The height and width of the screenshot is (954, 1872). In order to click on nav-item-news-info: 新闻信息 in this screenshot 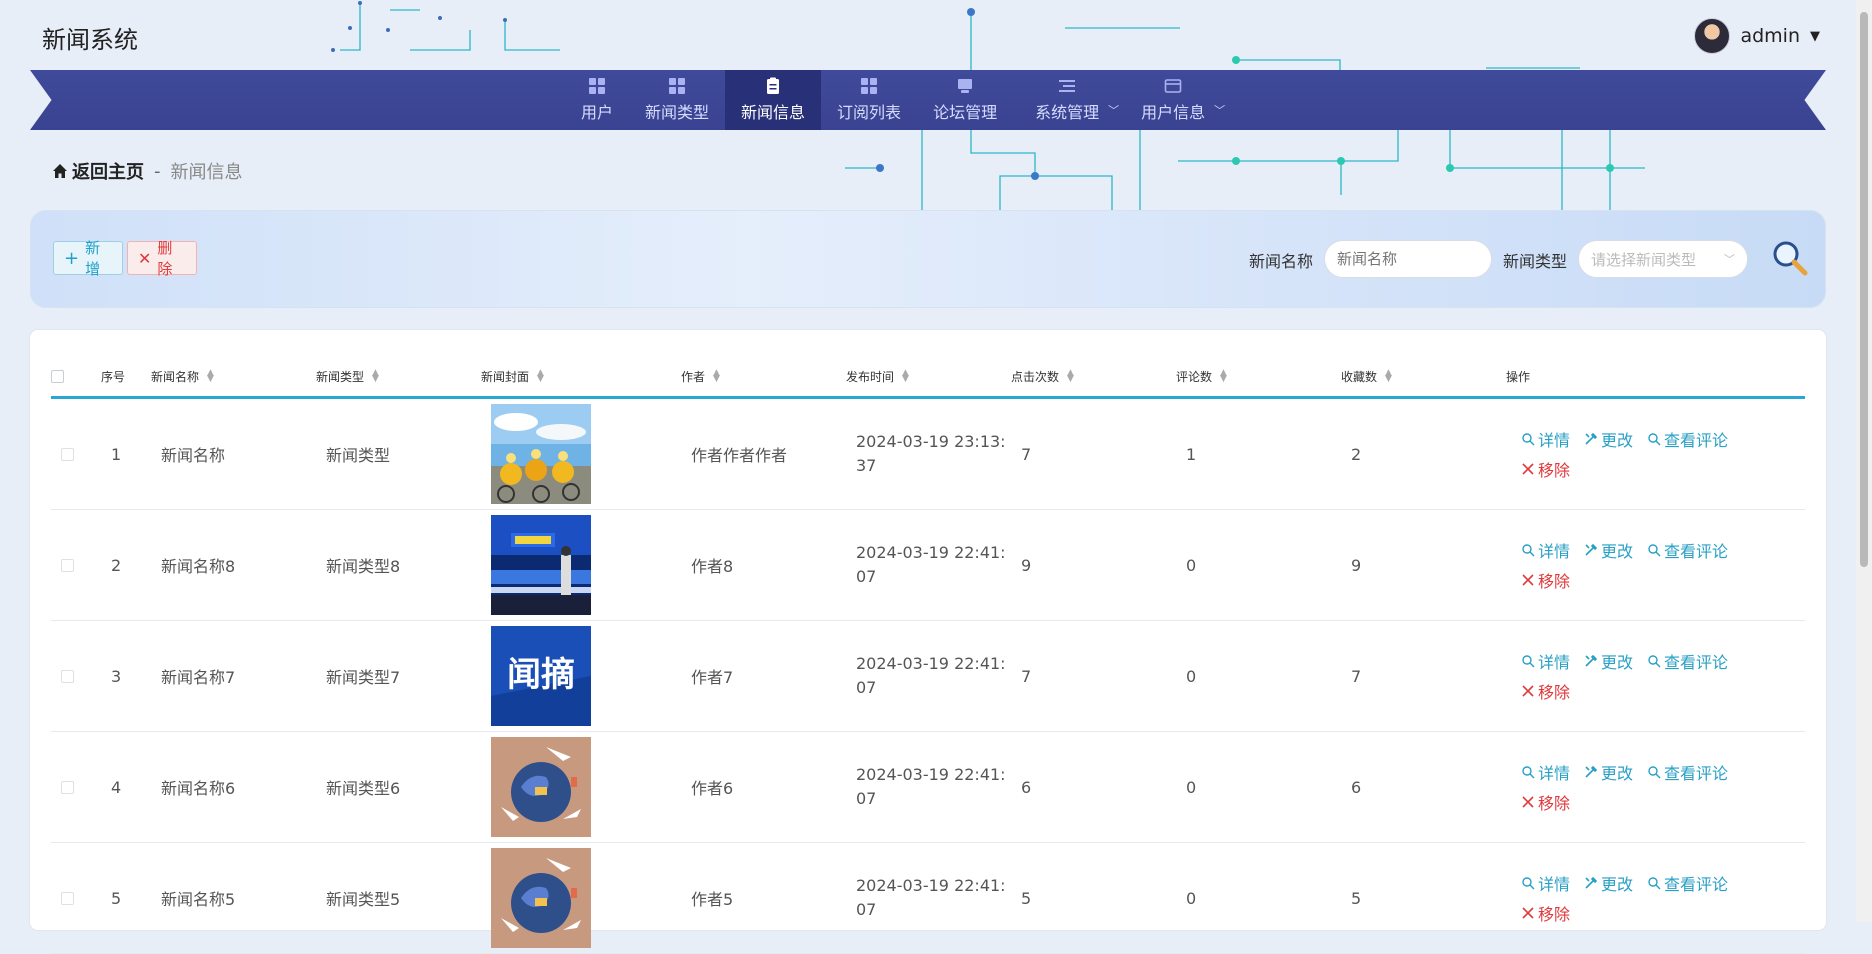, I will do `click(773, 100)`.